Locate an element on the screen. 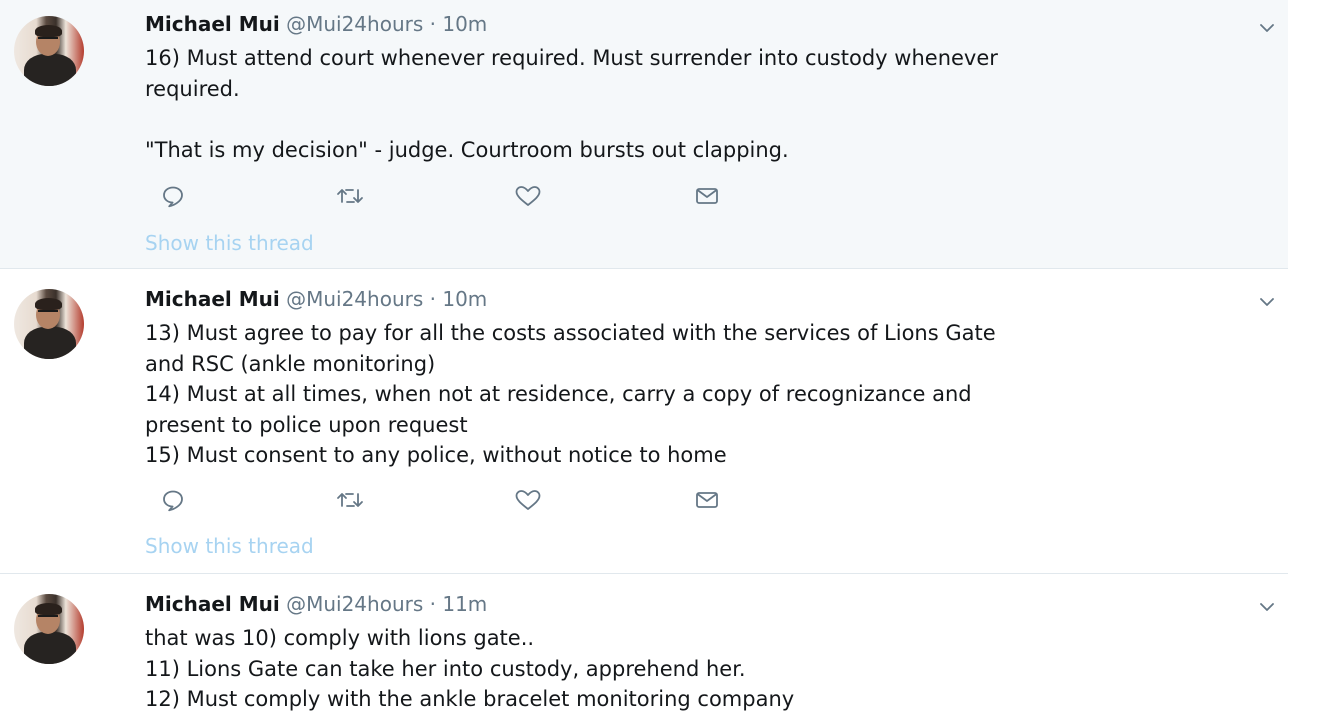 The width and height of the screenshot is (1336, 715). tweet-line: that was 10) comply with lions gate.. is located at coordinates (340, 638).